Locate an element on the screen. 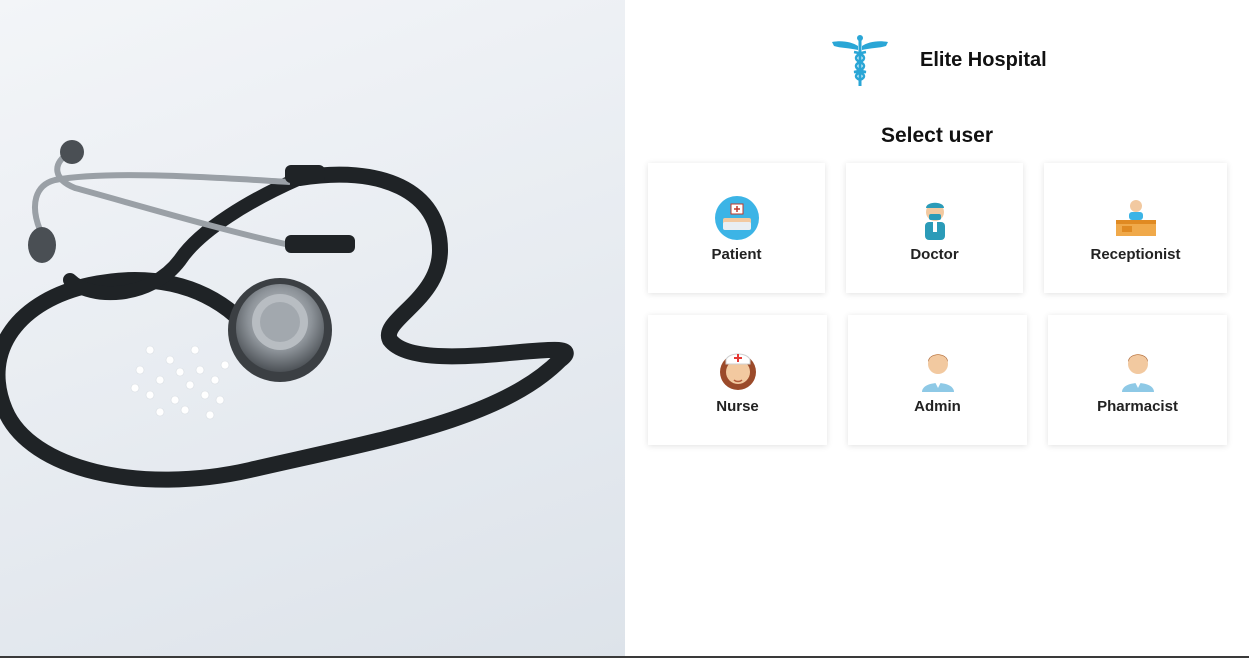 This screenshot has width=1249, height=658. user-card-label: Nurse is located at coordinates (737, 406).